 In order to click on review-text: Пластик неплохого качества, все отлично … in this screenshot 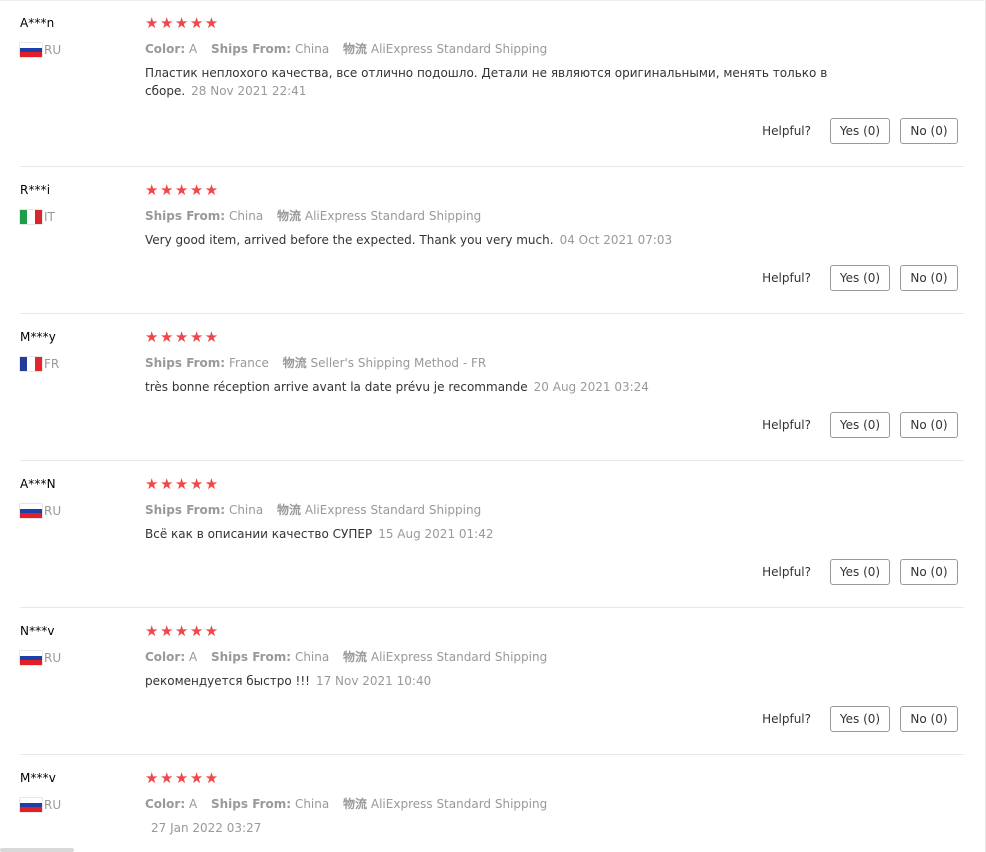, I will do `click(490, 82)`.